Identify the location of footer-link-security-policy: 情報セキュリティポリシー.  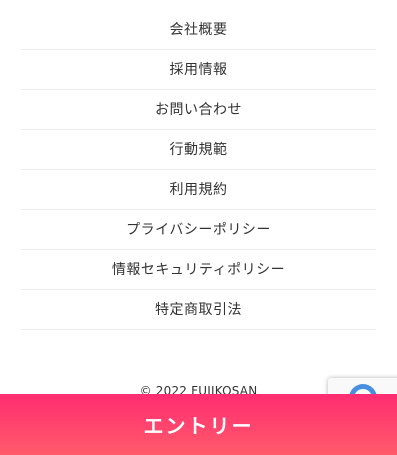
(198, 269).